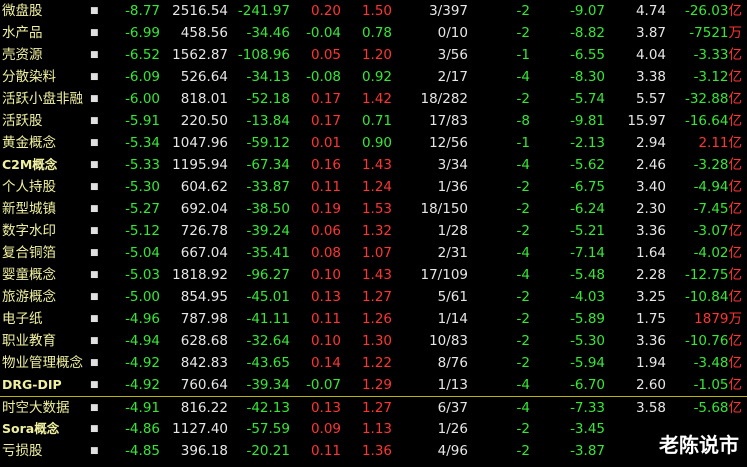 The width and height of the screenshot is (747, 467). Describe the element at coordinates (452, 55) in the screenshot. I see `rise-fall-count: 3/56` at that location.